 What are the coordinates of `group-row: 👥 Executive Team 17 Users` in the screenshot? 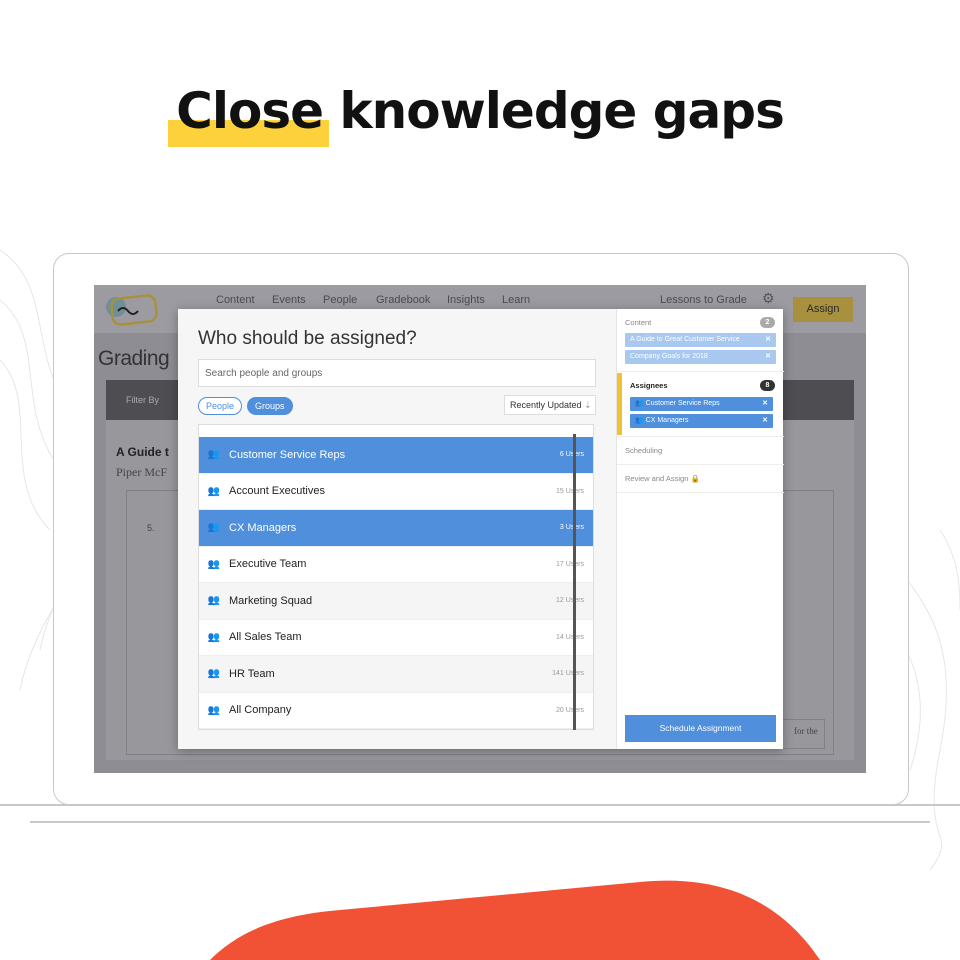 It's located at (396, 565).